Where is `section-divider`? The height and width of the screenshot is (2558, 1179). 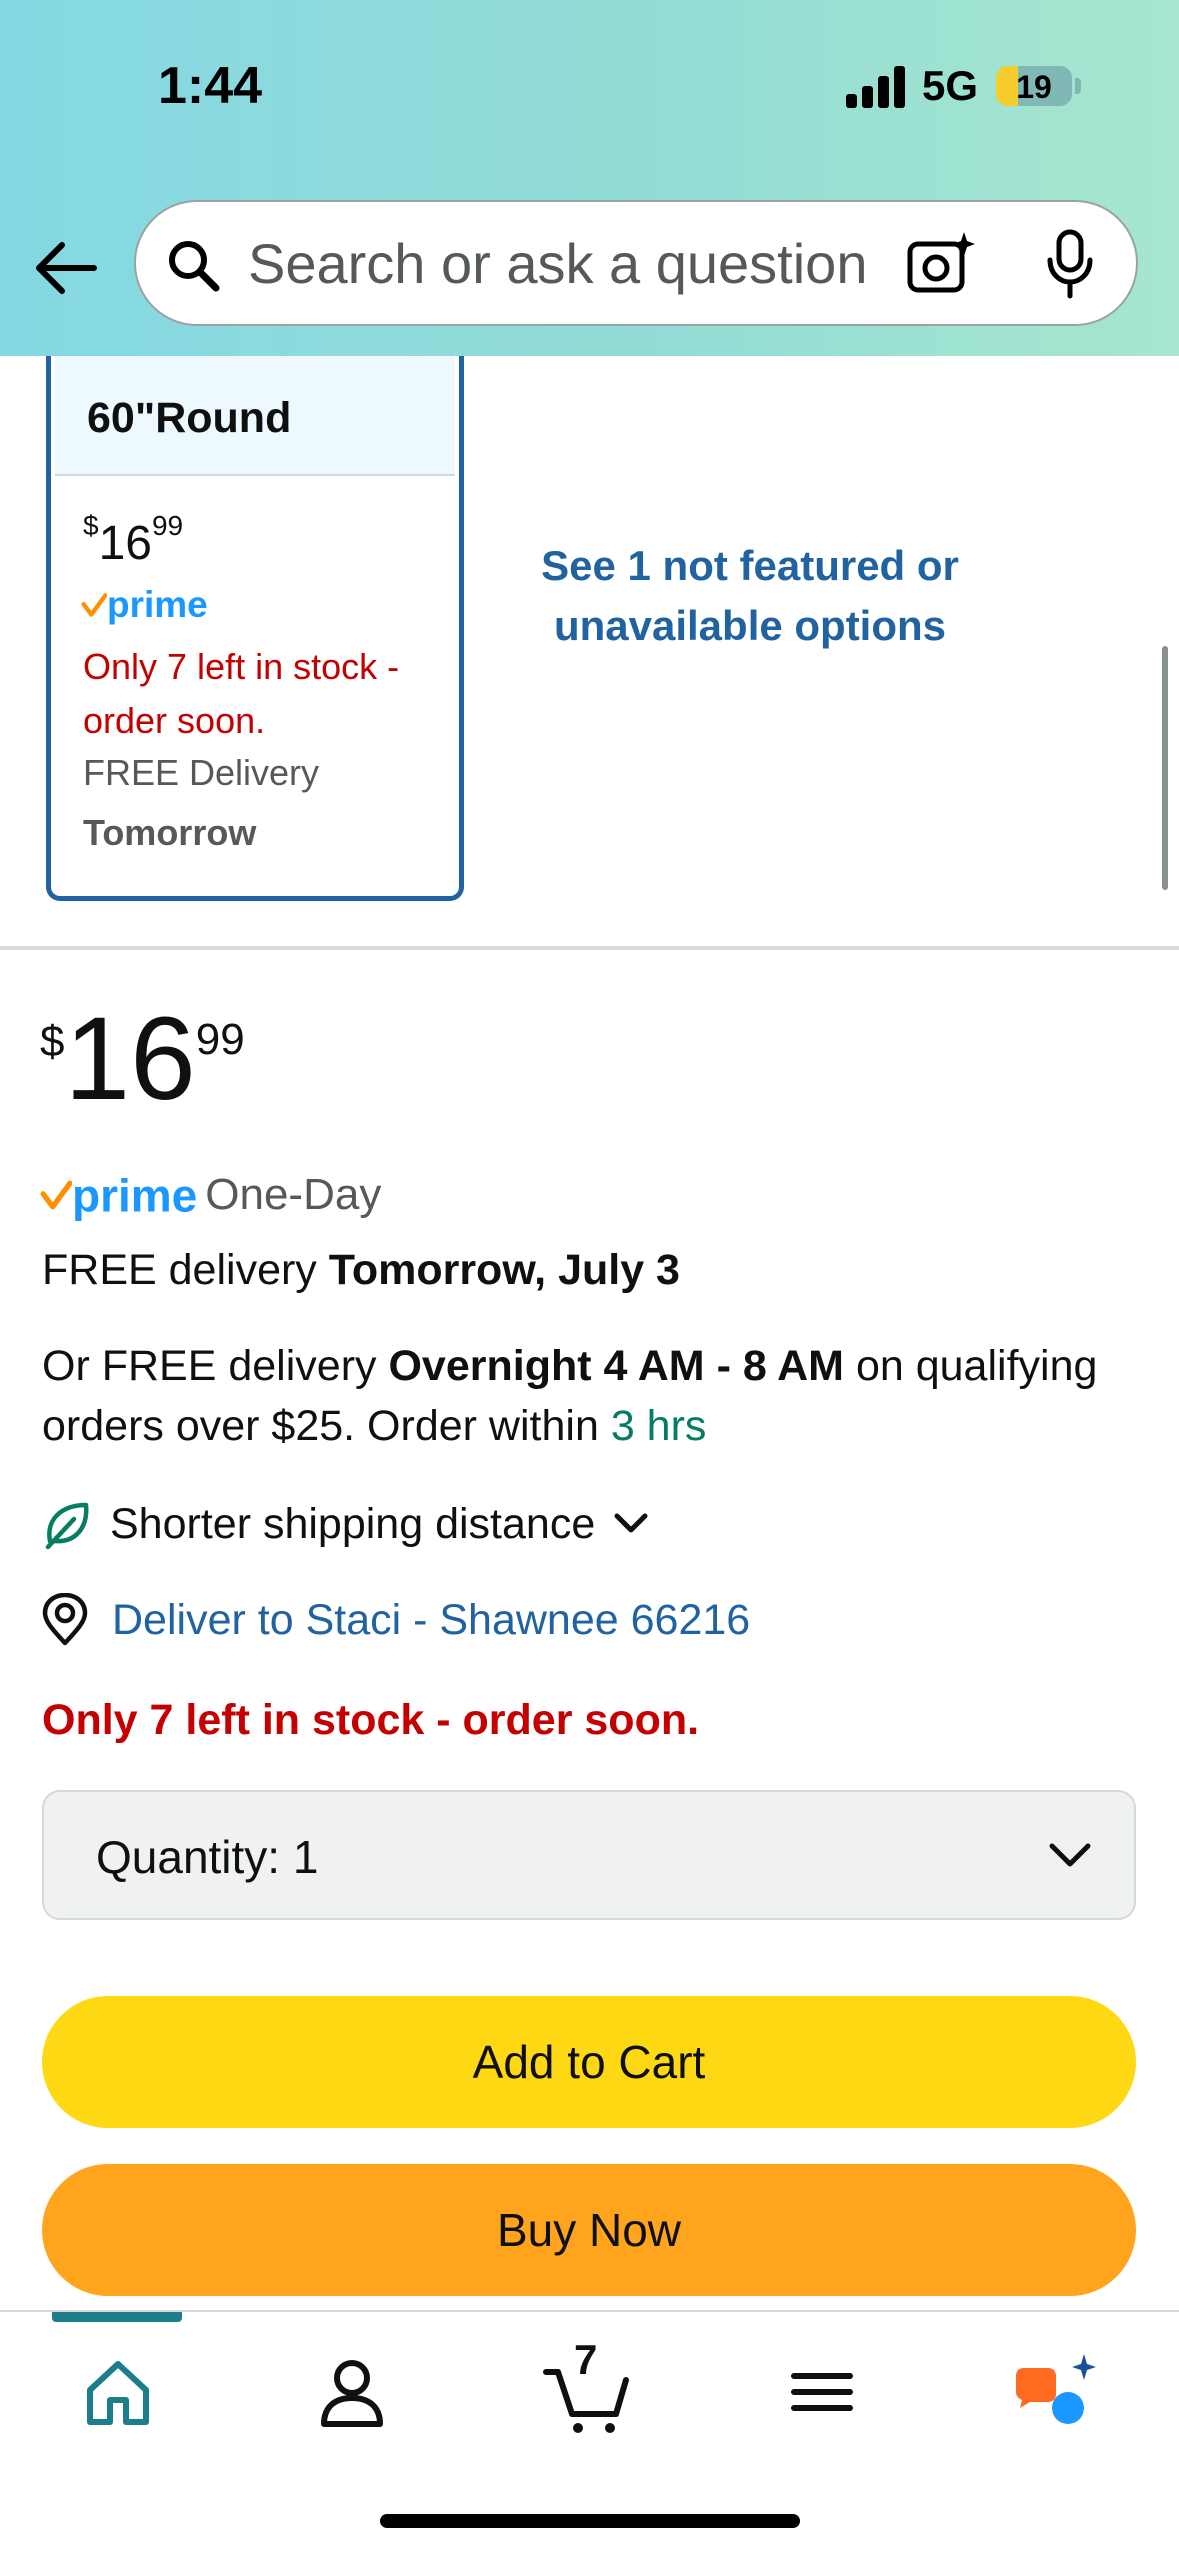 section-divider is located at coordinates (589, 948).